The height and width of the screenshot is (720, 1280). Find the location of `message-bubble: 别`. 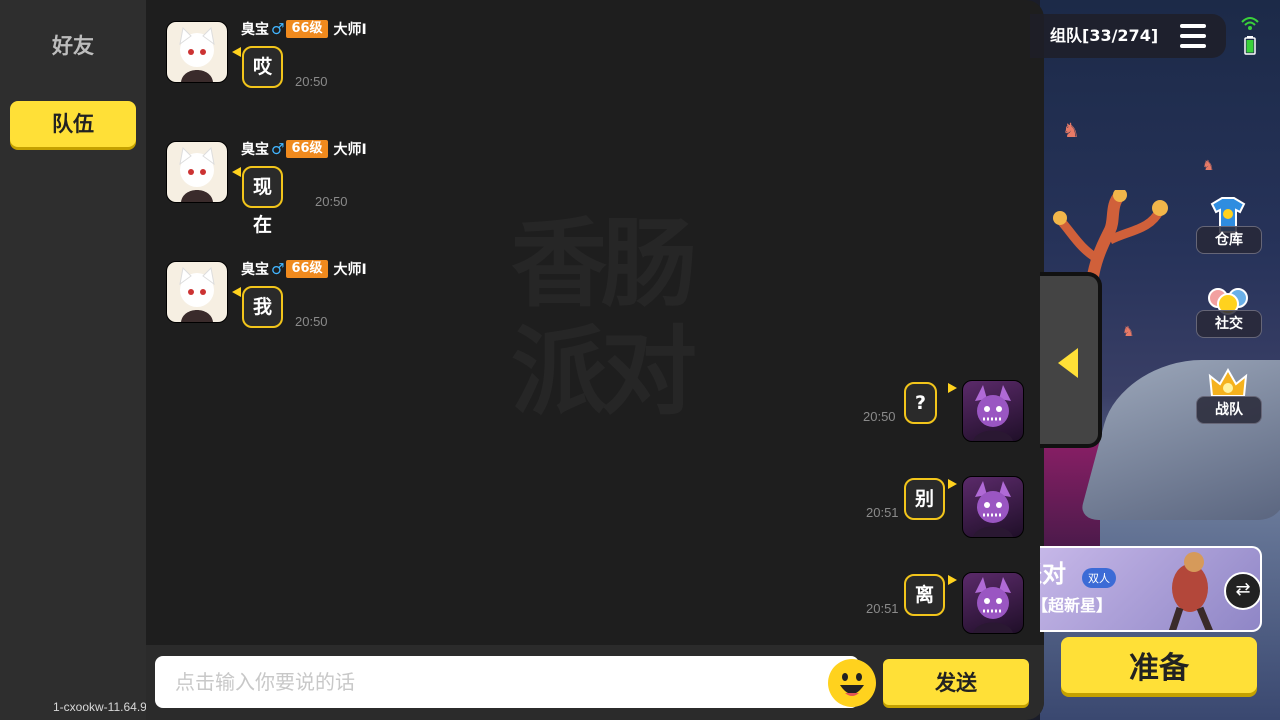

message-bubble: 别 is located at coordinates (925, 499).